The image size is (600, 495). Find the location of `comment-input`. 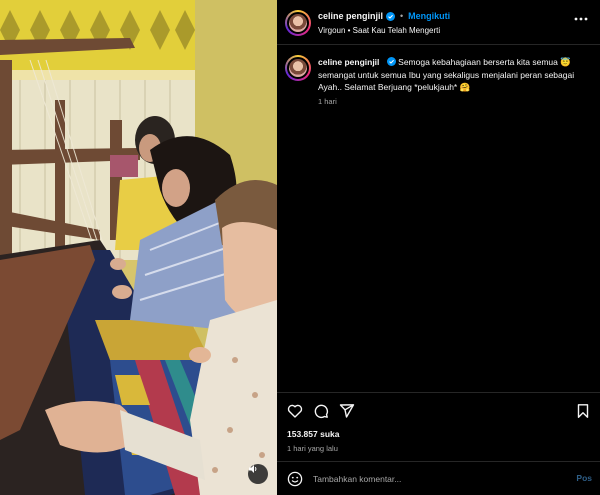

comment-input is located at coordinates (433, 479).